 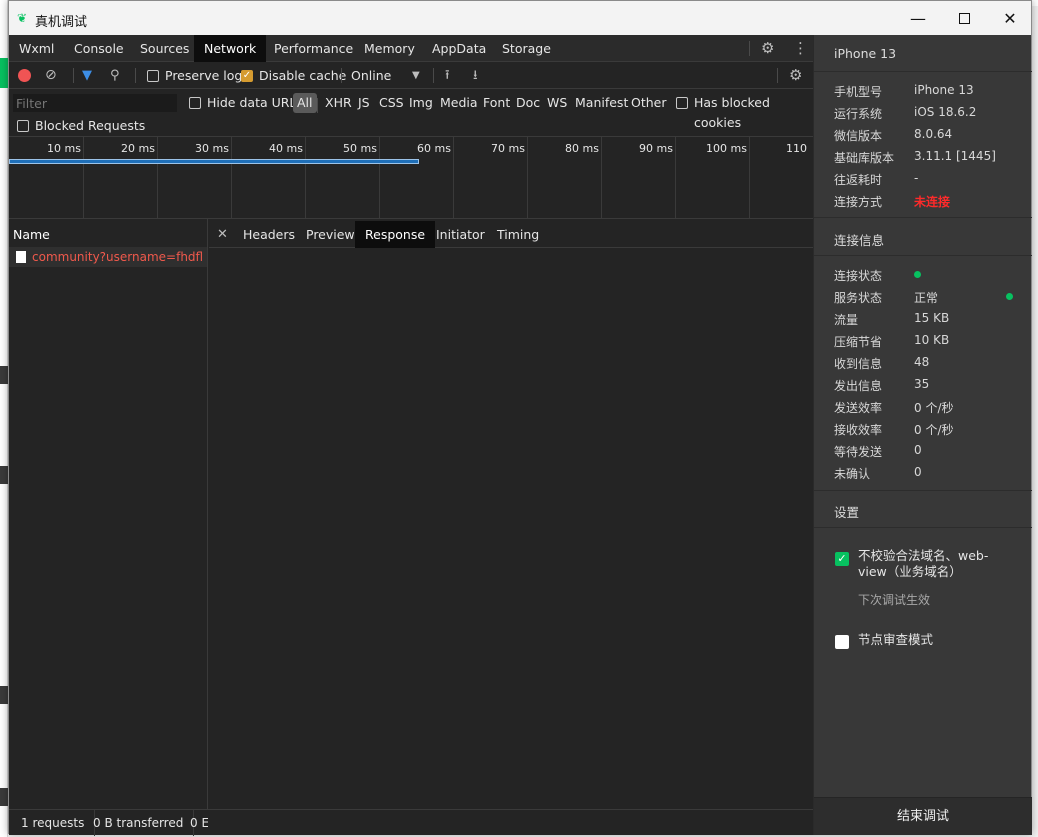 I want to click on record-button, so click(x=24, y=75).